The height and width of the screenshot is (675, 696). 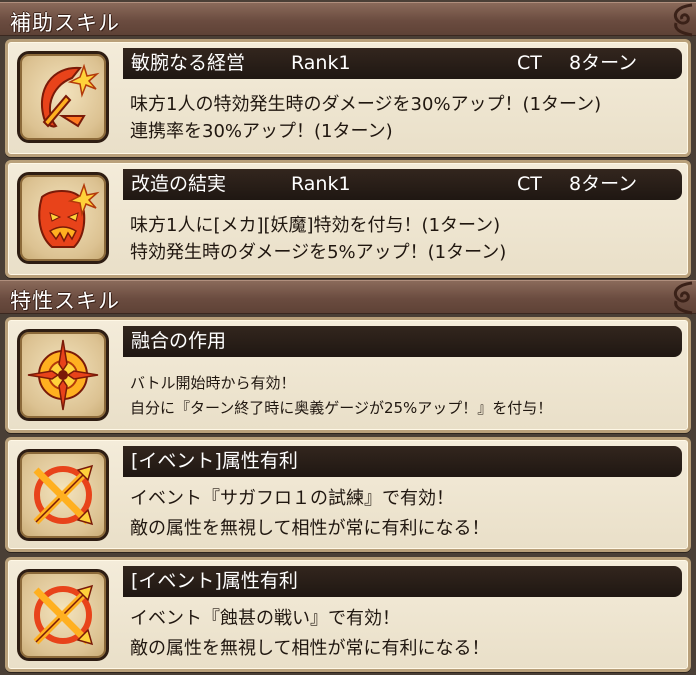 What do you see at coordinates (318, 252) in the screenshot?
I see `skill-description-line-2: 特効発生時のダメージを5%アップ！(1ターン)` at bounding box center [318, 252].